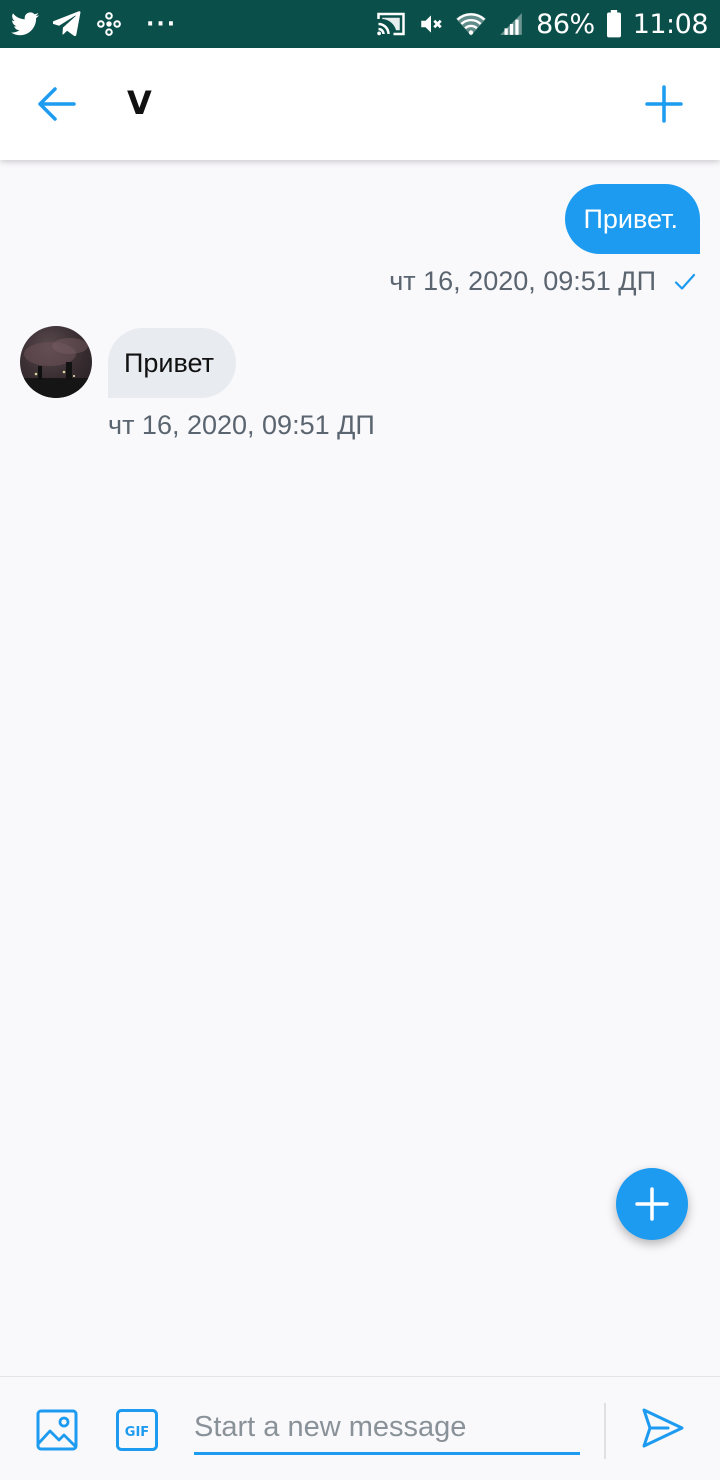  I want to click on avatar, so click(56, 362).